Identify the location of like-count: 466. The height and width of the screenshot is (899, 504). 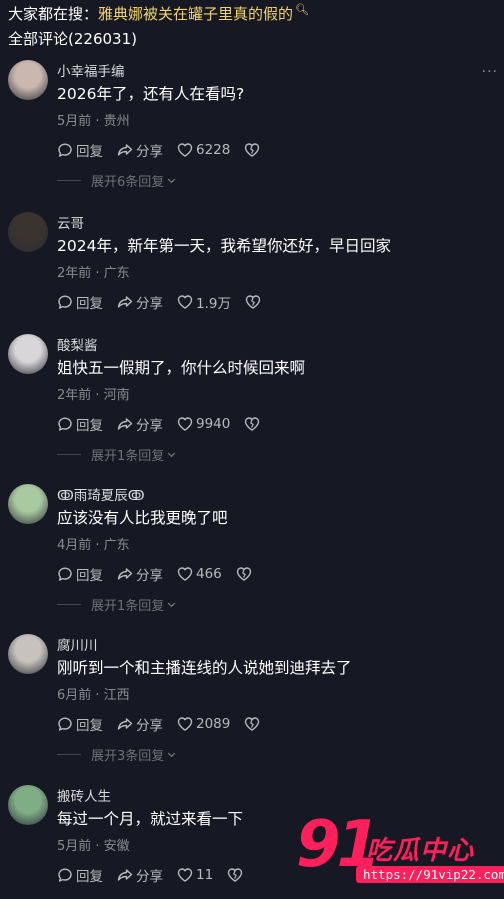
(209, 574).